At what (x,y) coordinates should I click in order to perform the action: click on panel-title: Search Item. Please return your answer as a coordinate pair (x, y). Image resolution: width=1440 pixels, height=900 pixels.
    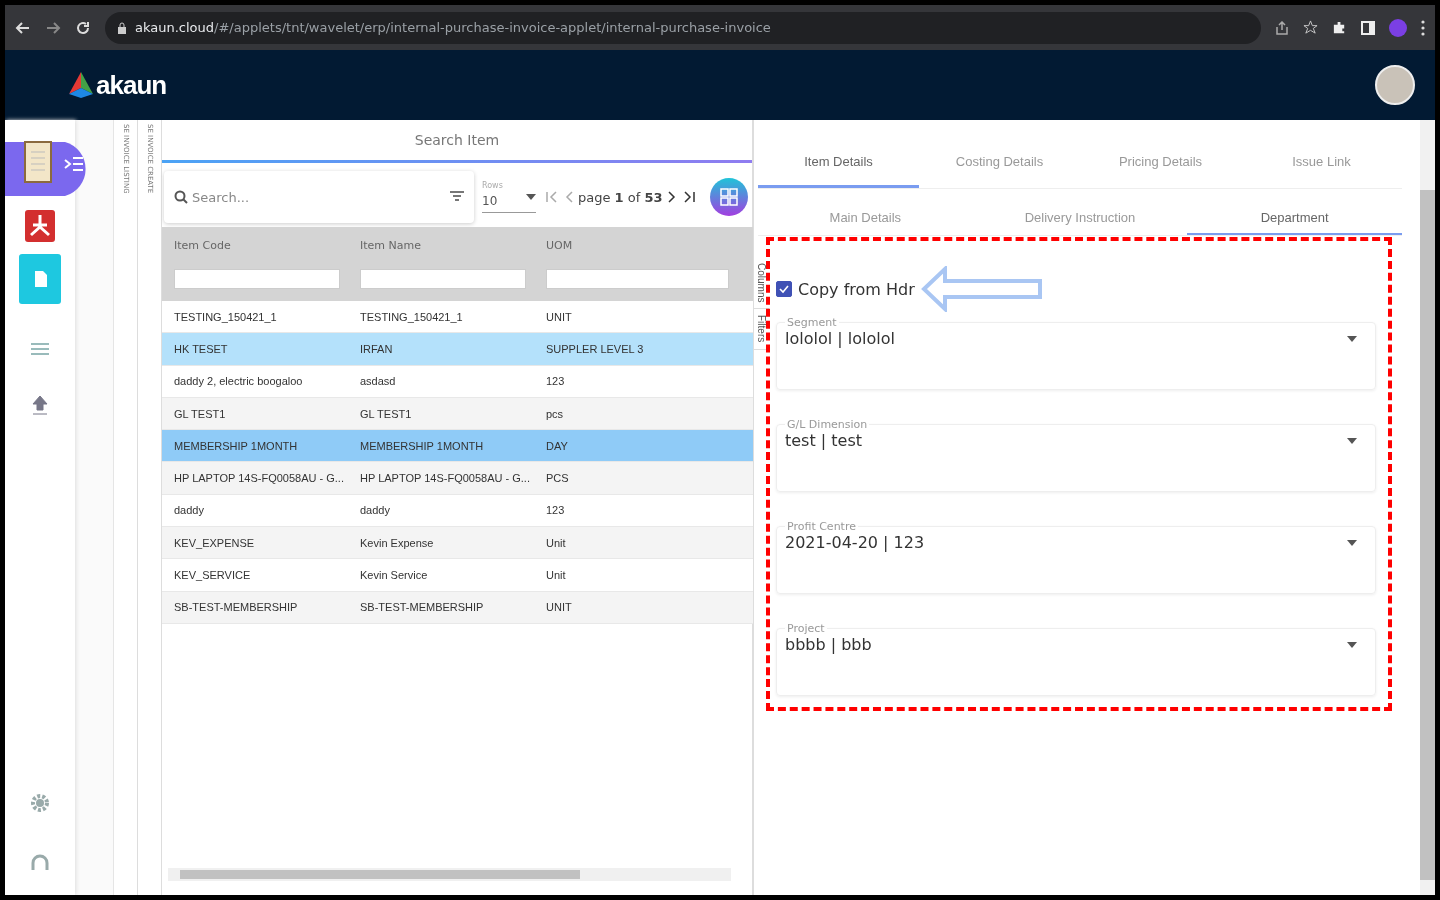
    Looking at the image, I should click on (457, 140).